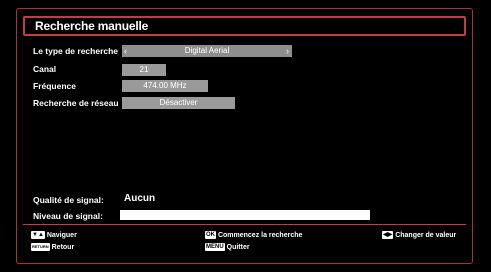  What do you see at coordinates (76, 103) in the screenshot?
I see `network-search-label: Recherche de réseau` at bounding box center [76, 103].